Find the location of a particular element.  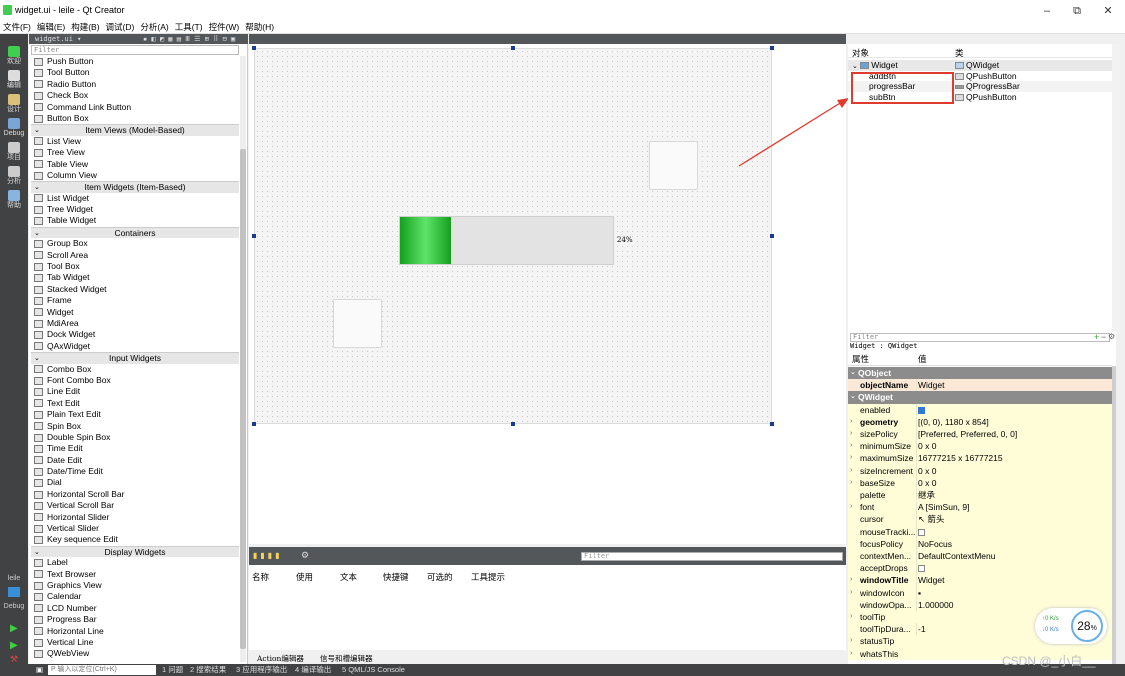

widget-item: Group Box is located at coordinates (135, 243).